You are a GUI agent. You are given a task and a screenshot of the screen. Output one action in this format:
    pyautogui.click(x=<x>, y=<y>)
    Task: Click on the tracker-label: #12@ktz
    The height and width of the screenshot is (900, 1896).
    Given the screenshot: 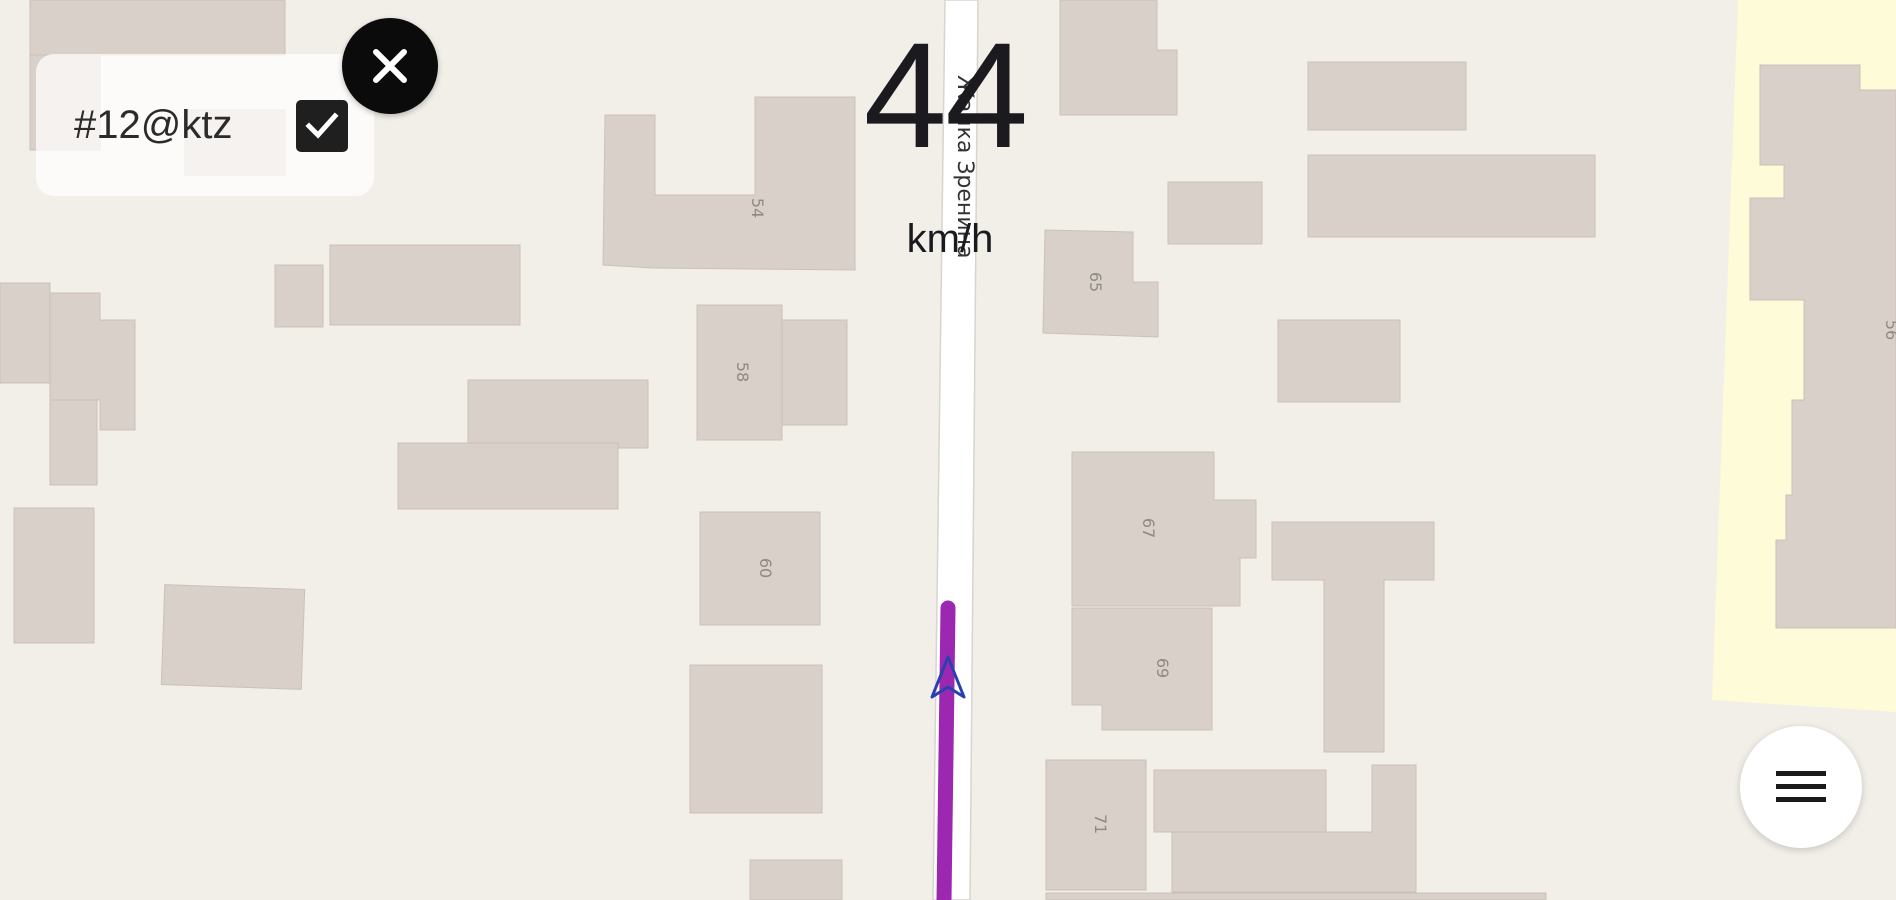 What is the action you would take?
    pyautogui.click(x=153, y=125)
    